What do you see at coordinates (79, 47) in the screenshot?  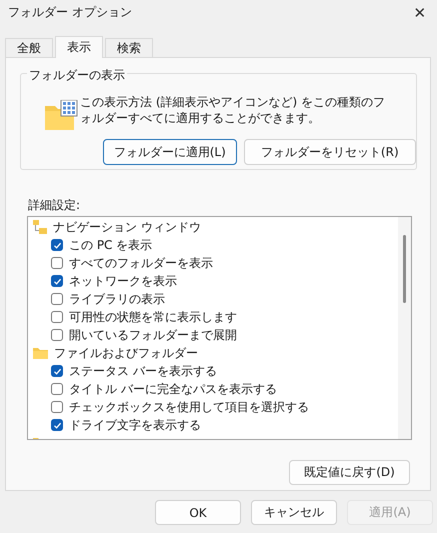 I see `tab: 表示` at bounding box center [79, 47].